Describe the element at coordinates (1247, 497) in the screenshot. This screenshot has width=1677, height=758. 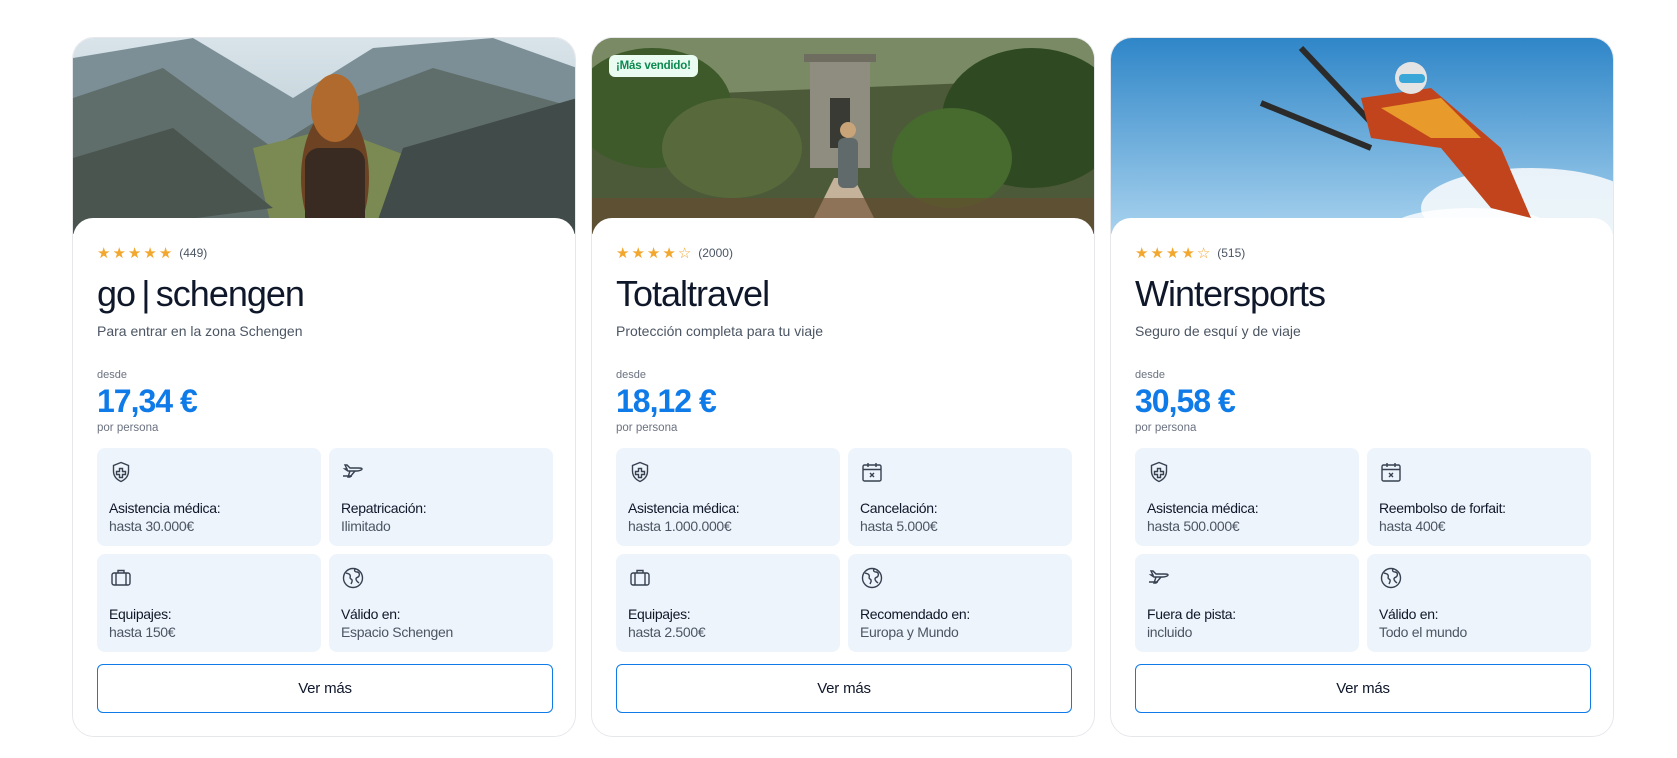
I see `feature-medical: Asistencia médica: hasta 500.000€` at that location.